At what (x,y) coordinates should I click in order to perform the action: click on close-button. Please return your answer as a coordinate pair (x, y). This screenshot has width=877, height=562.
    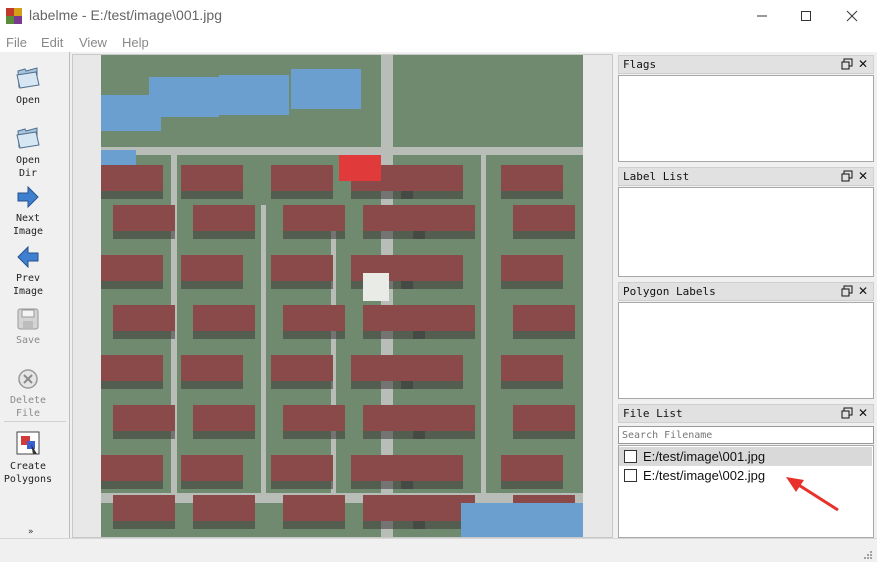
    Looking at the image, I should click on (852, 16).